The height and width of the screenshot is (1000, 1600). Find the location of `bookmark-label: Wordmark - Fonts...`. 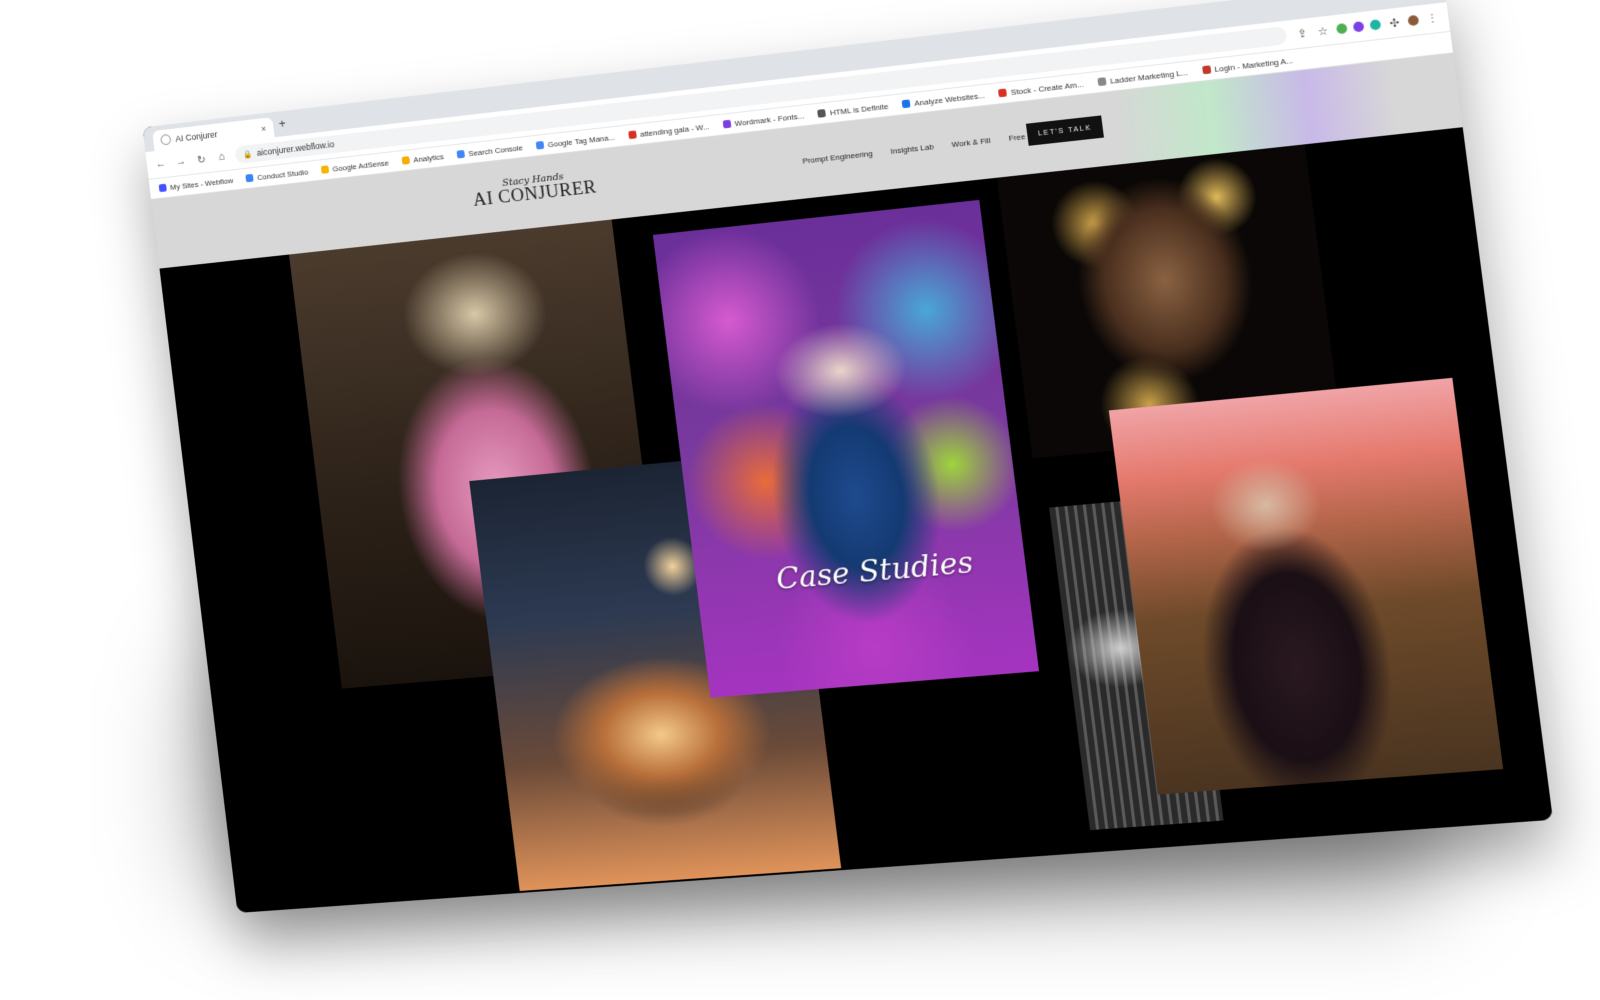

bookmark-label: Wordmark - Fonts... is located at coordinates (769, 119).